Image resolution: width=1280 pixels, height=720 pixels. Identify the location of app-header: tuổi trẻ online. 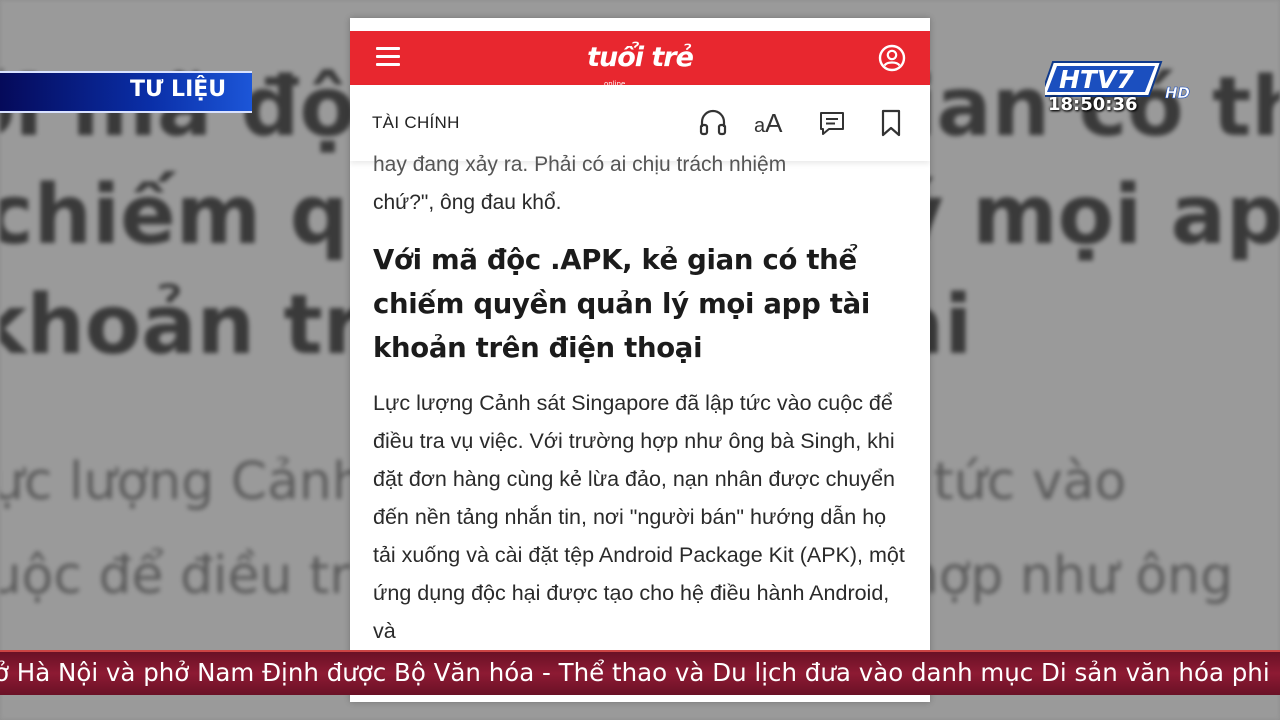
(640, 59).